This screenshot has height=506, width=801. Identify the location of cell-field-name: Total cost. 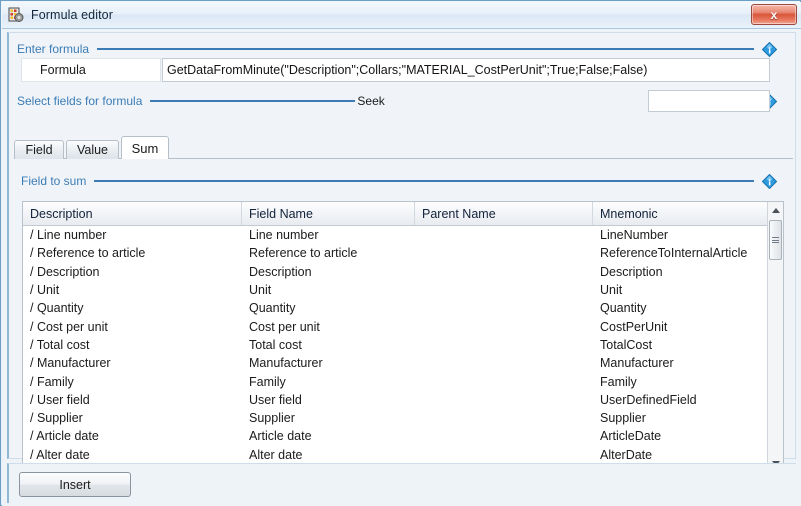
(275, 344).